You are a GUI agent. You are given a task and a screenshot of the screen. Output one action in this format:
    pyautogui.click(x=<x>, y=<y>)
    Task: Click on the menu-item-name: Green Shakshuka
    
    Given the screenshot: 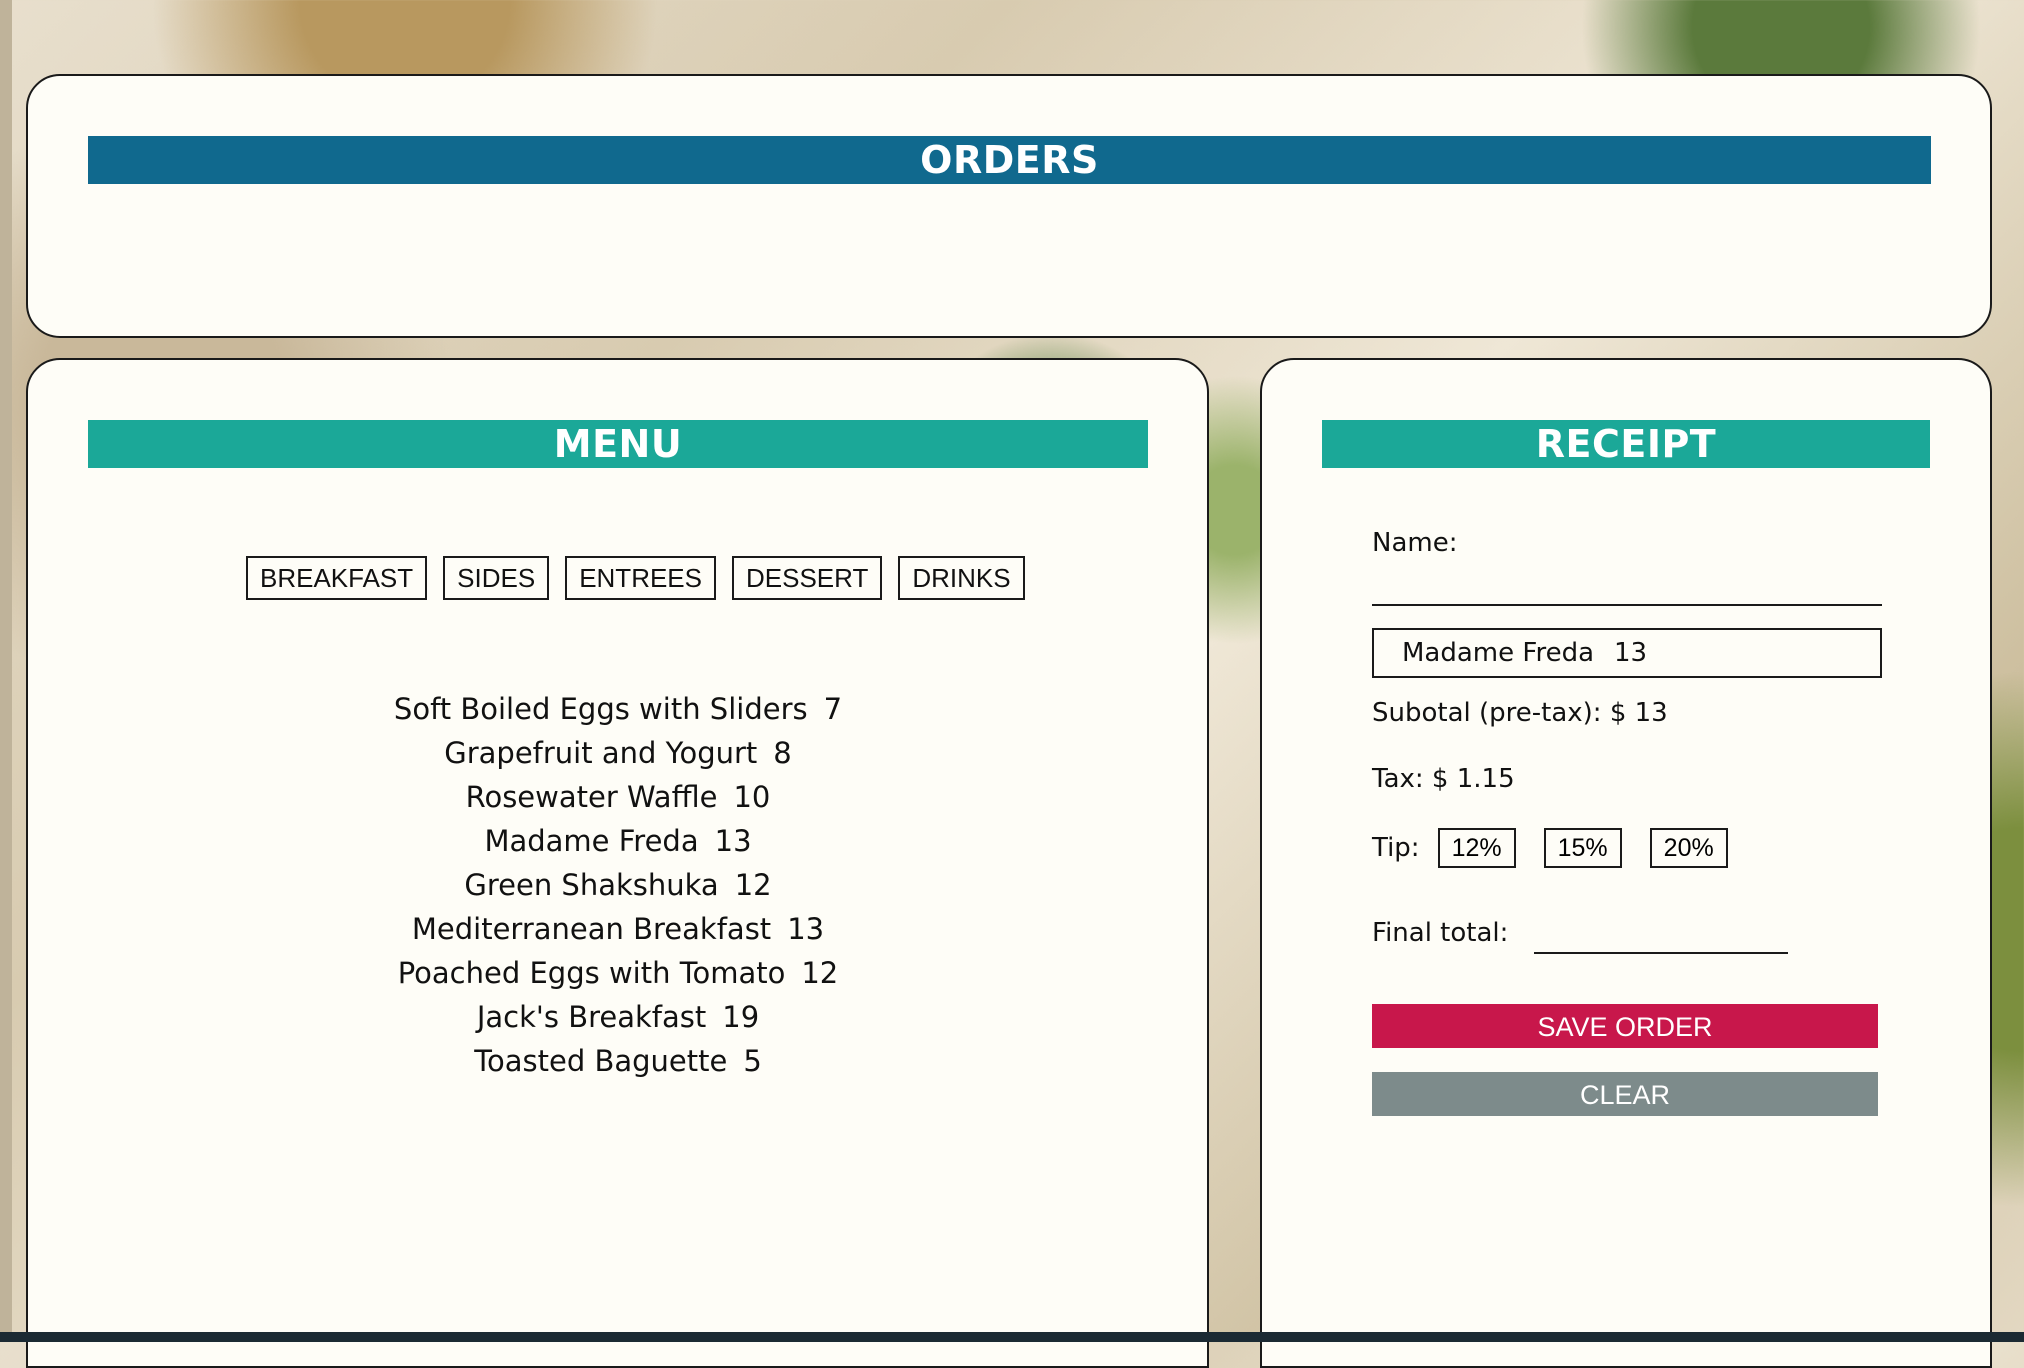 What is the action you would take?
    pyautogui.click(x=591, y=885)
    